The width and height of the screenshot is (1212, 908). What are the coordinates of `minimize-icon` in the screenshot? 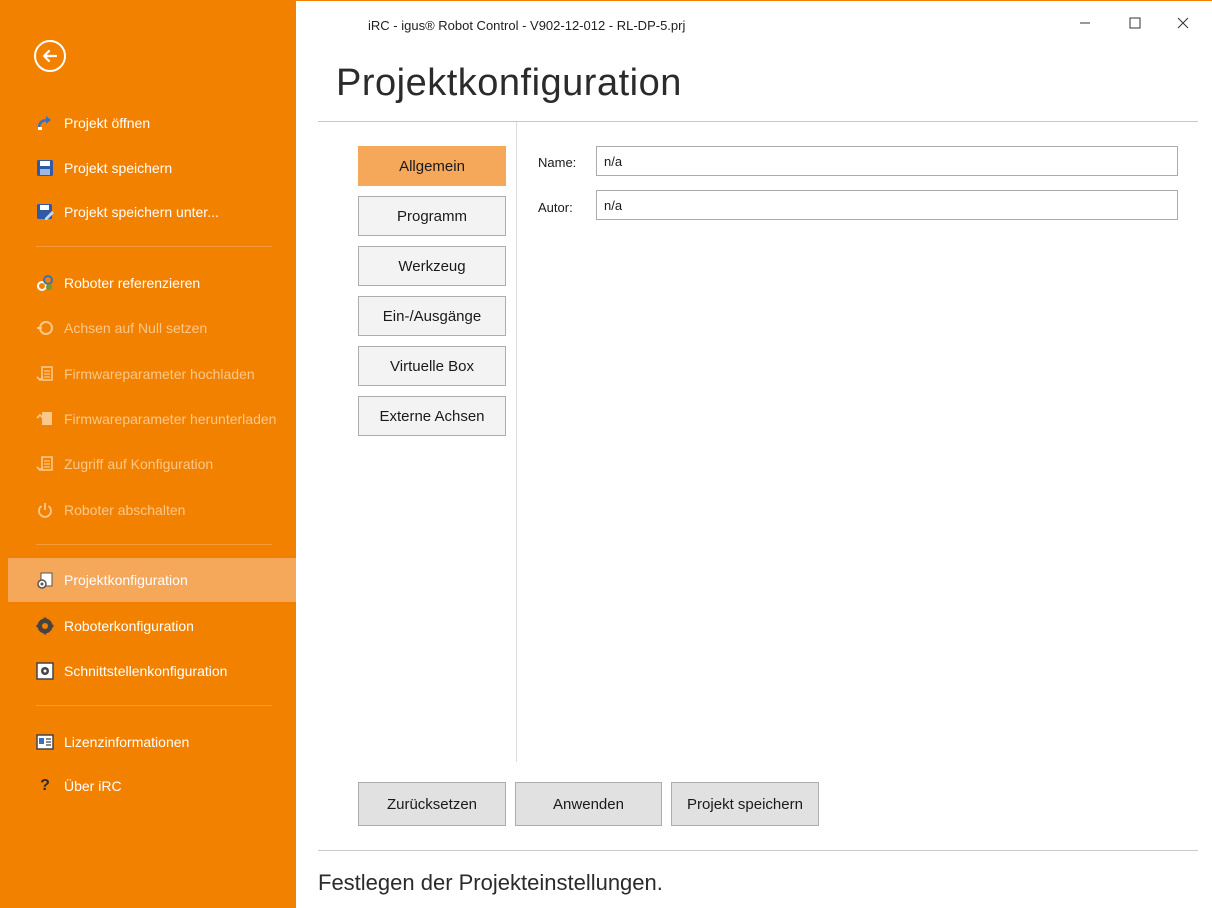 It's located at (1085, 23).